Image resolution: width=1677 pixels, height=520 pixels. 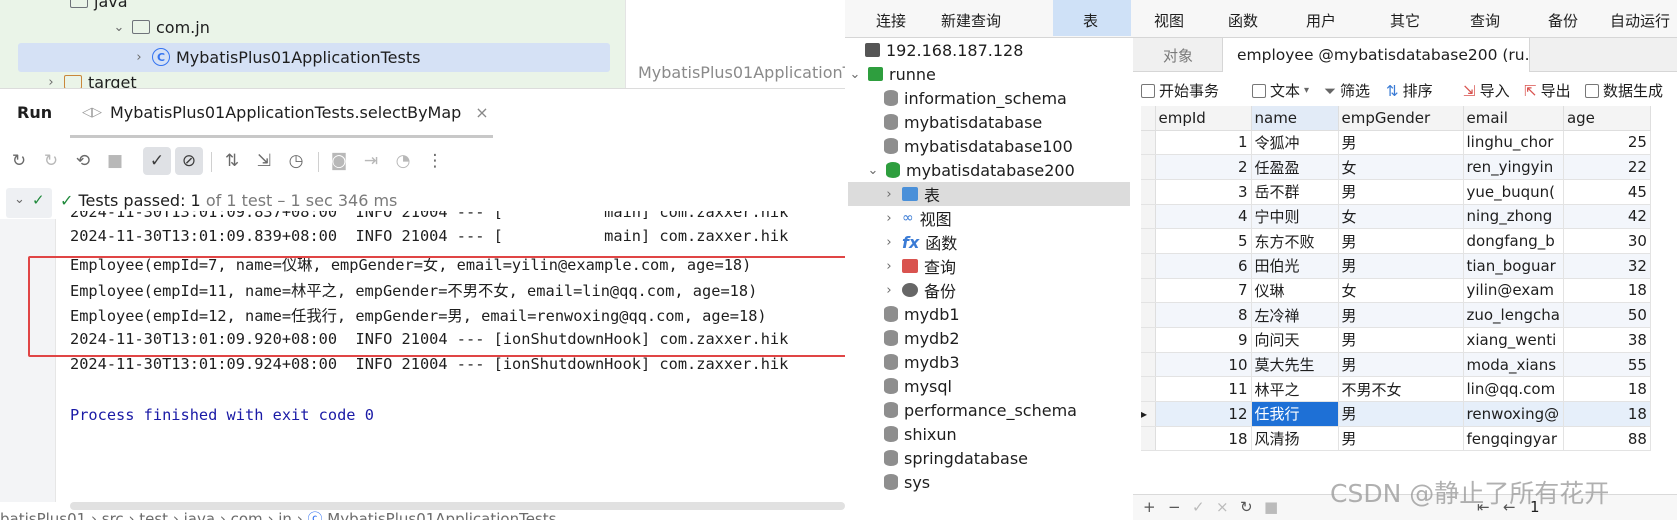 What do you see at coordinates (922, 314) in the screenshot?
I see `database-item: mydb1` at bounding box center [922, 314].